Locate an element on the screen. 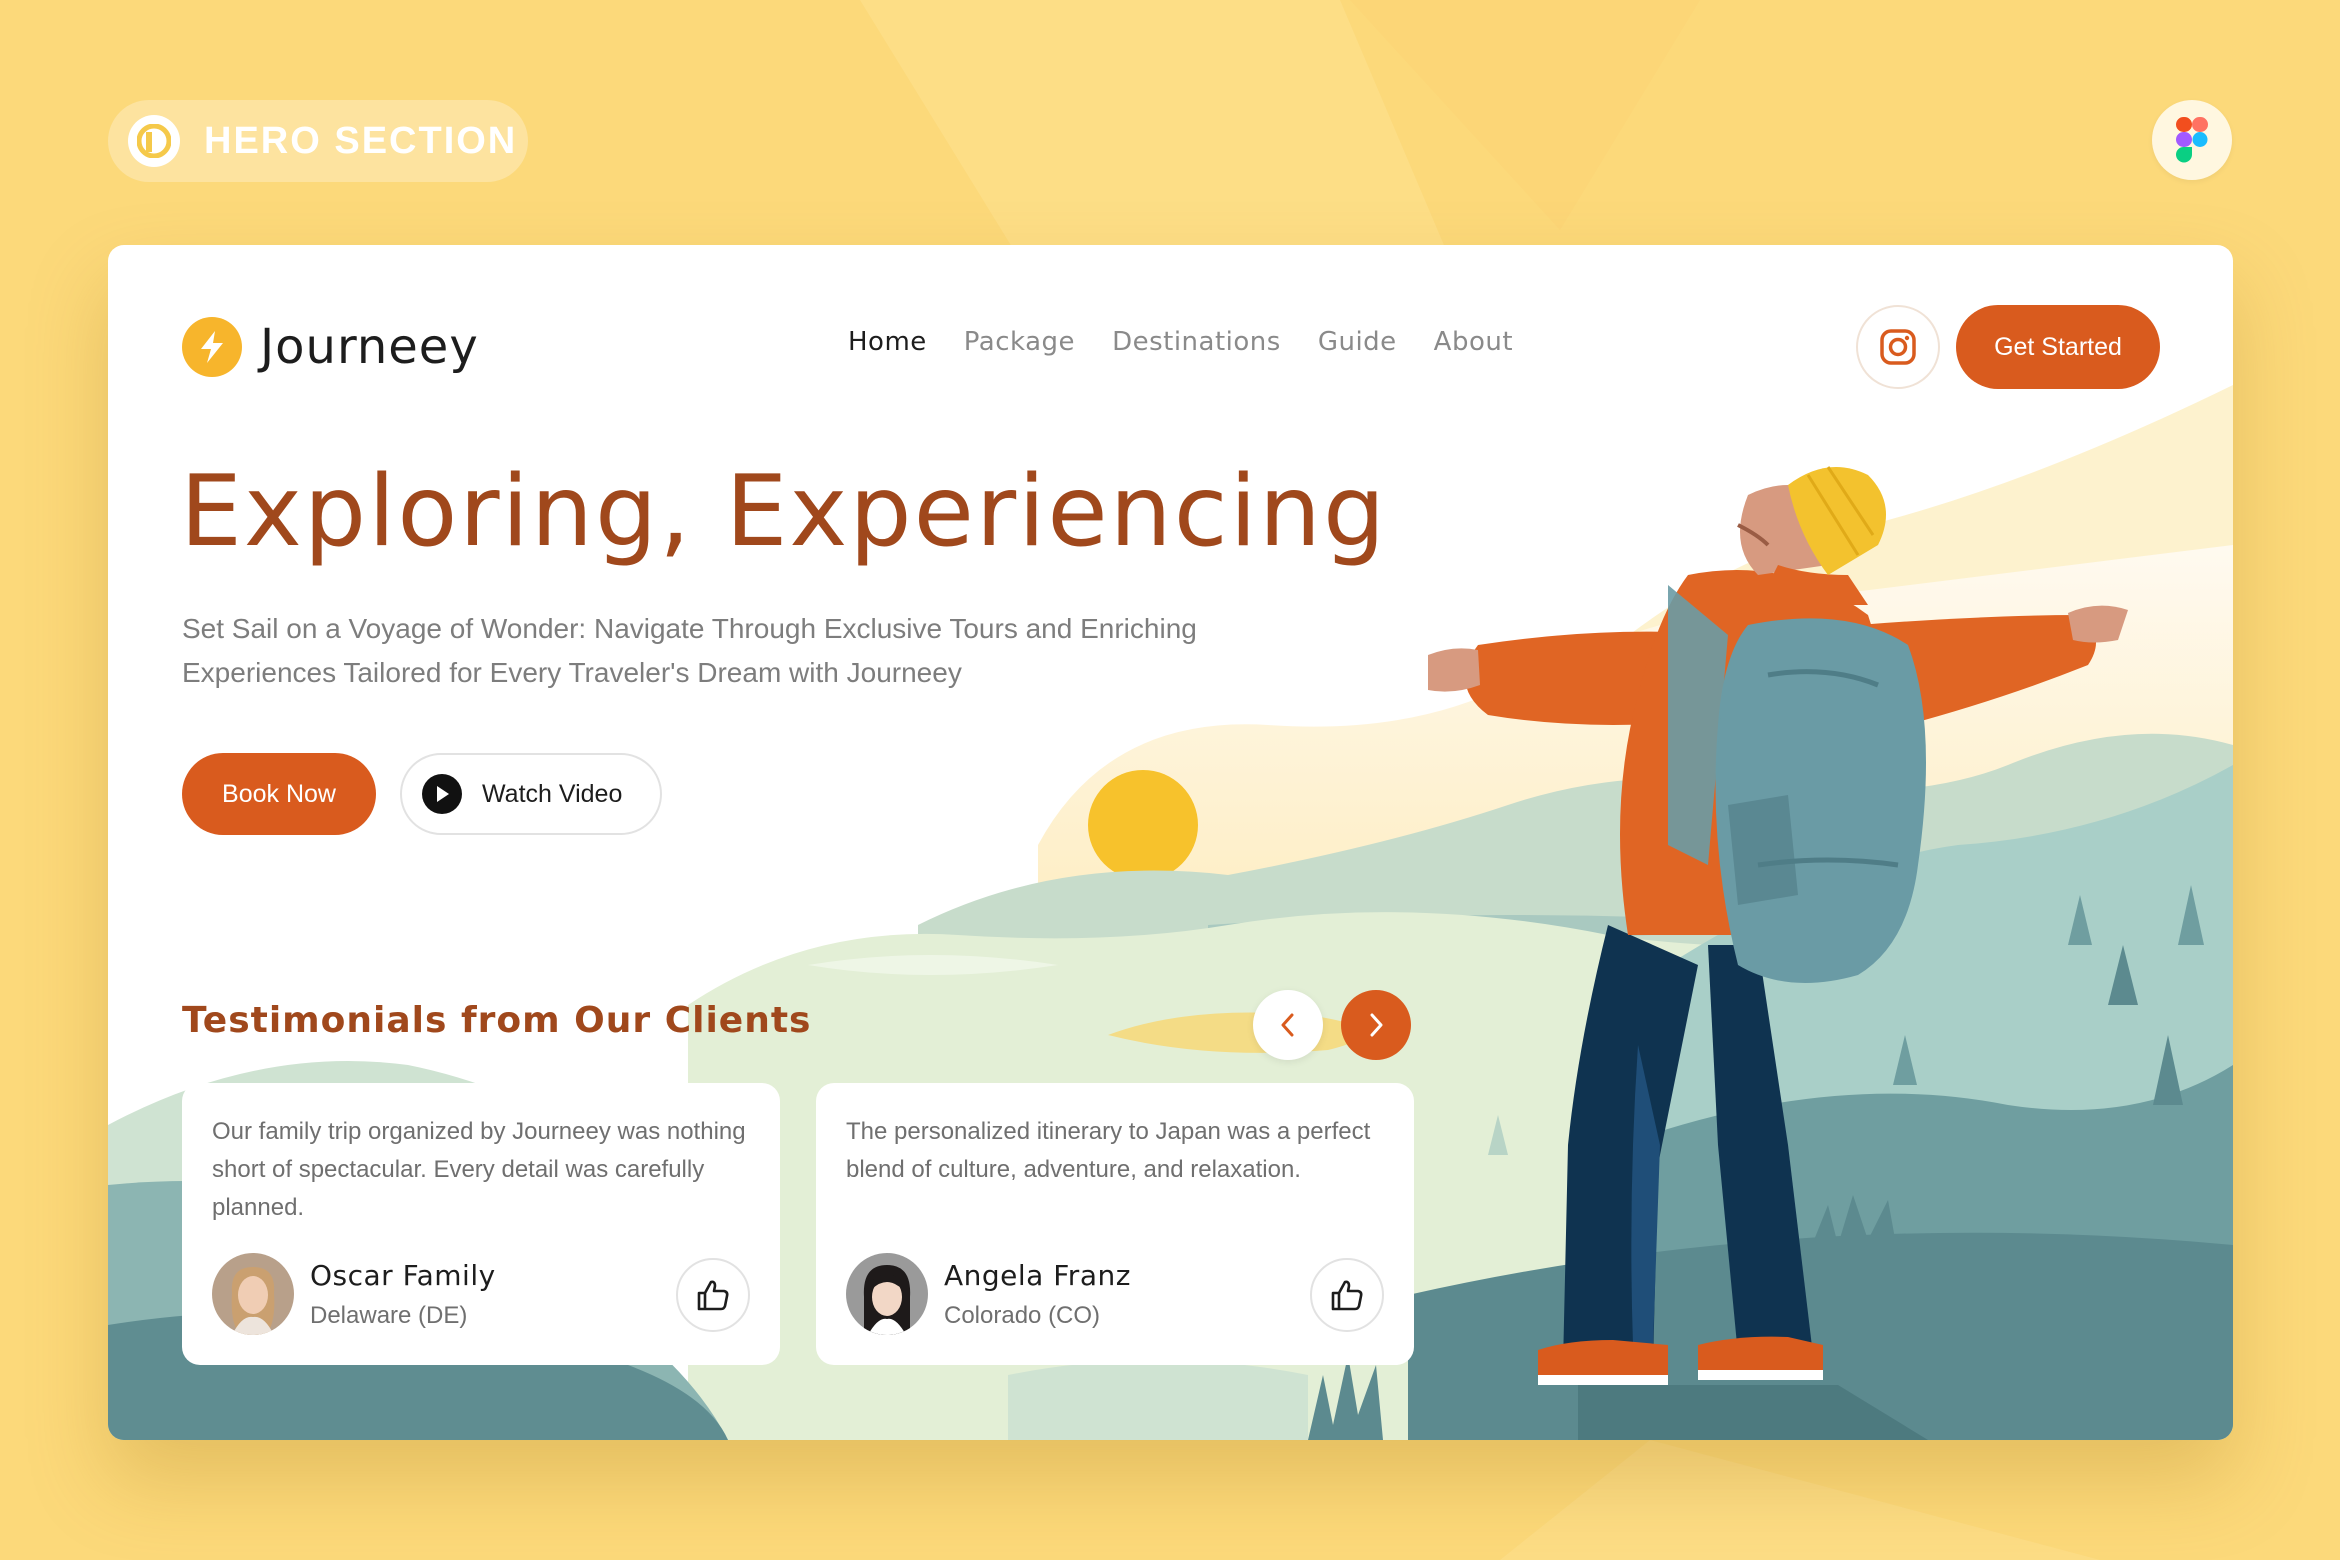 This screenshot has height=1560, width=2340. nav-guide: Guide is located at coordinates (1357, 342).